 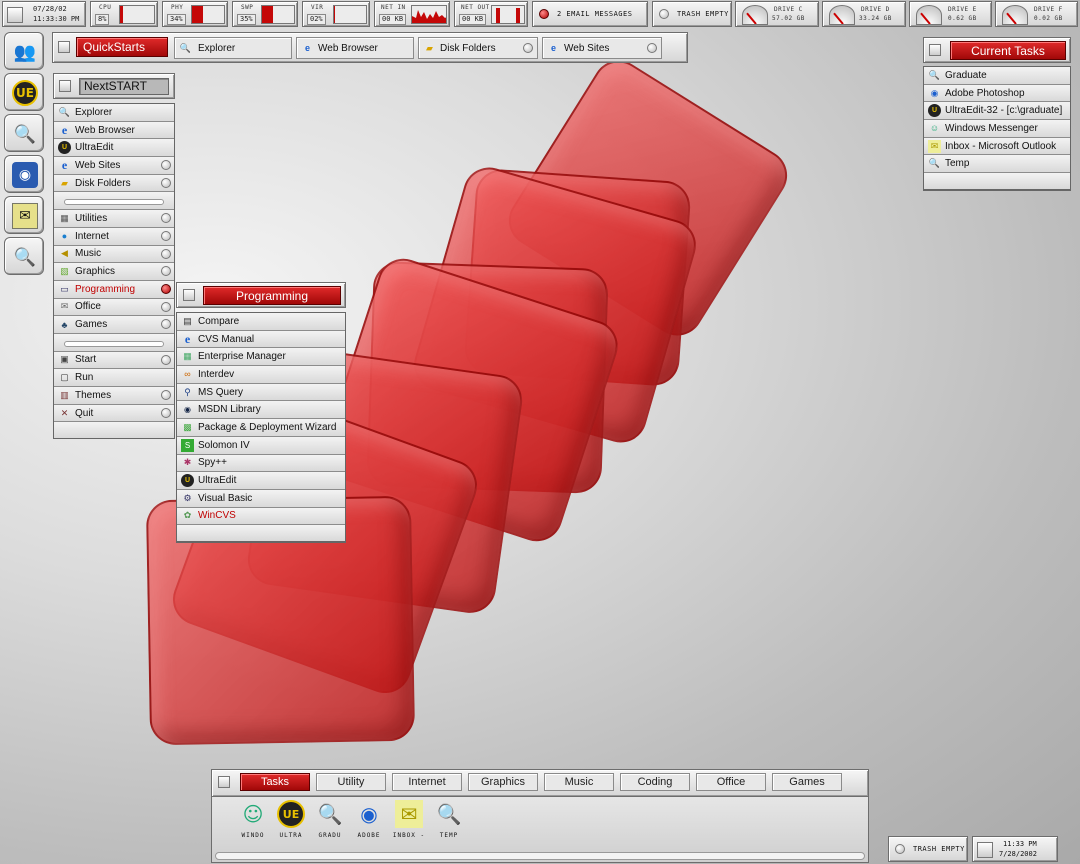 What do you see at coordinates (935, 50) in the screenshot?
I see `current-tasks-toggle` at bounding box center [935, 50].